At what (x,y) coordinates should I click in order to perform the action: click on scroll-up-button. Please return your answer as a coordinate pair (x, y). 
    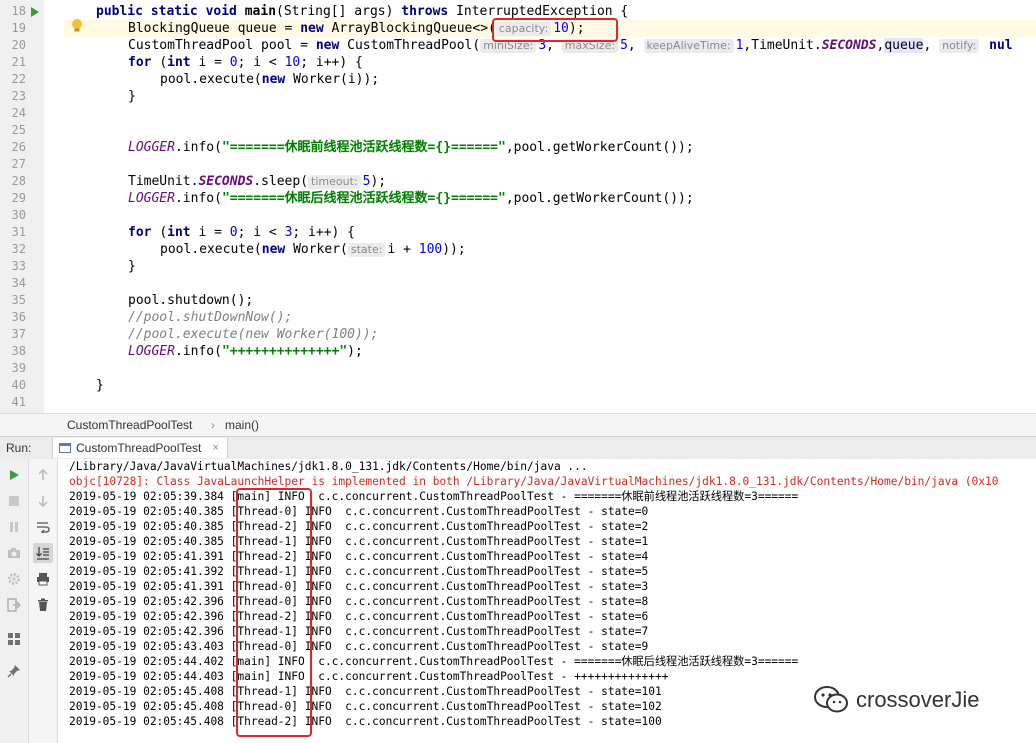
    Looking at the image, I should click on (43, 475).